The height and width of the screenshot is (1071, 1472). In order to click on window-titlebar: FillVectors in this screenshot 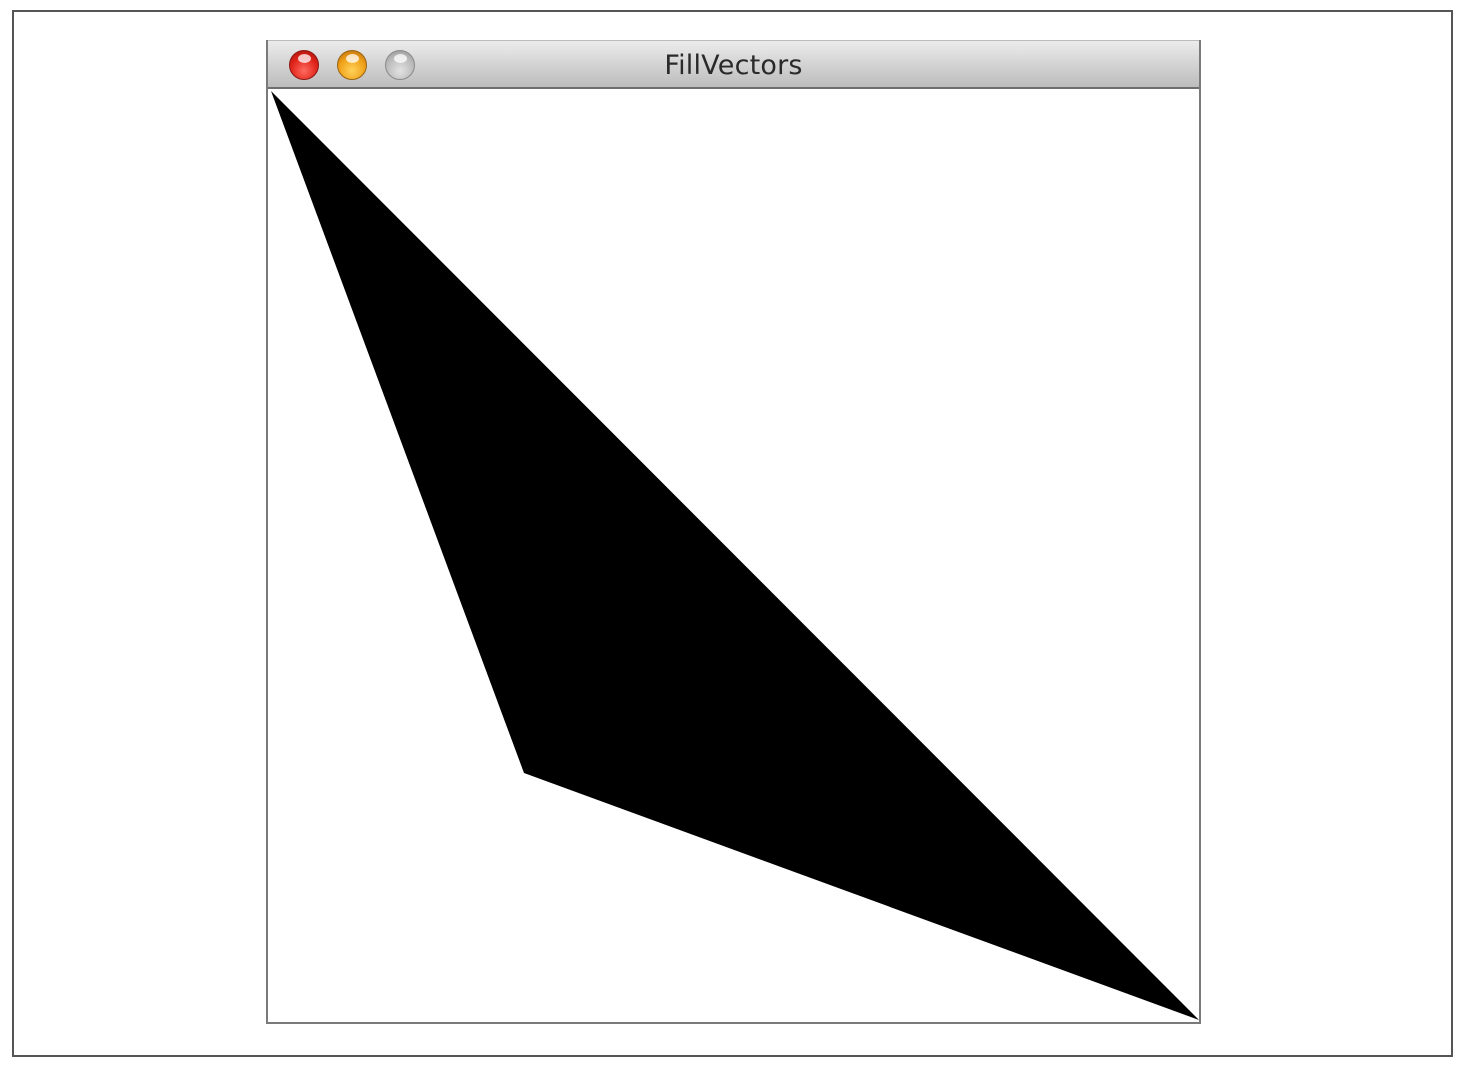, I will do `click(733, 64)`.